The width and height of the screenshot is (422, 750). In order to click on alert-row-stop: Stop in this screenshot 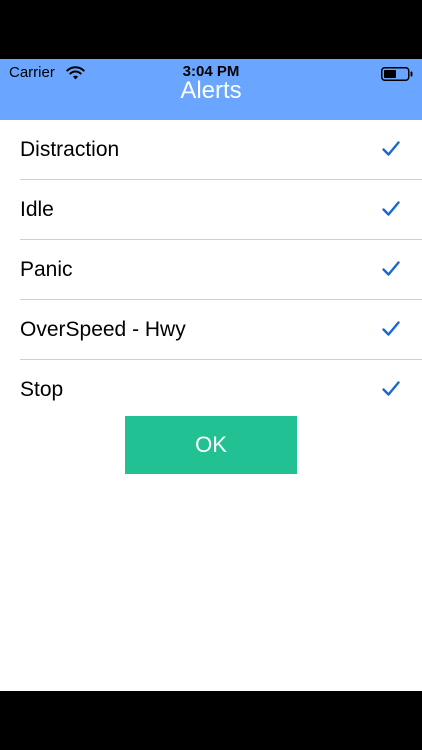, I will do `click(221, 389)`.